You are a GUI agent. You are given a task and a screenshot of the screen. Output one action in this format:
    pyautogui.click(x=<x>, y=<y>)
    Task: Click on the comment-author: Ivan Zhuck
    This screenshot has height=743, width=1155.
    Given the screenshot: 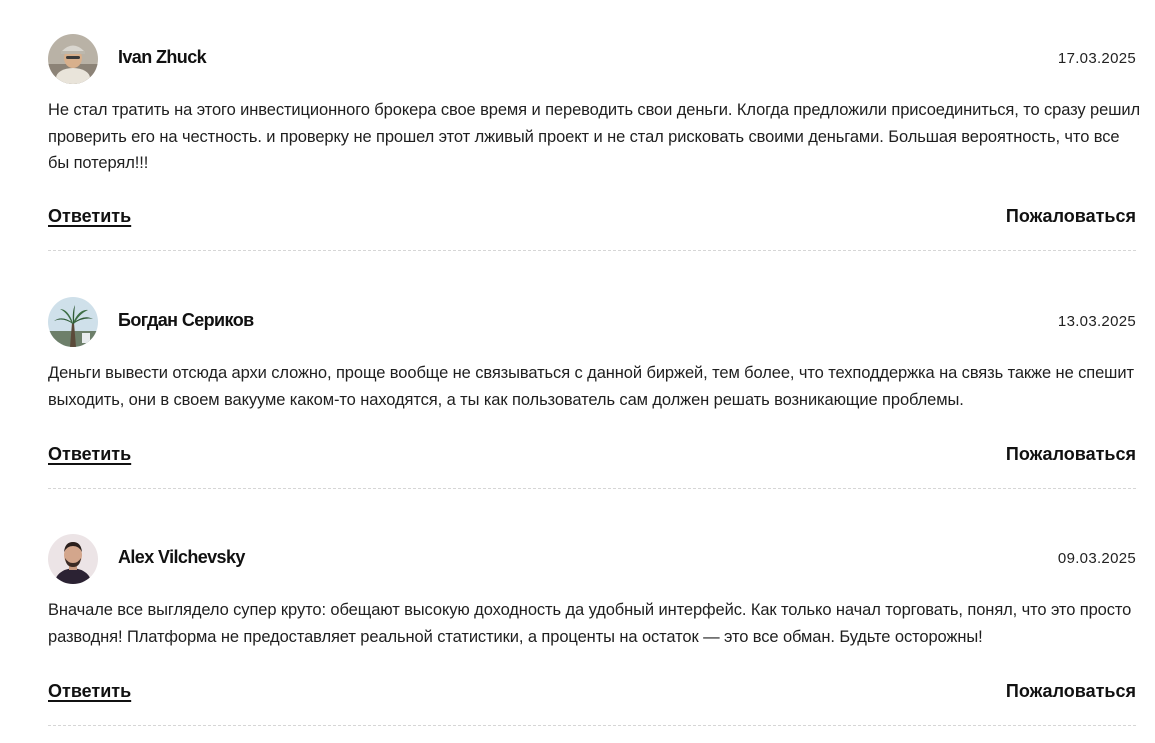 What is the action you would take?
    pyautogui.click(x=162, y=57)
    